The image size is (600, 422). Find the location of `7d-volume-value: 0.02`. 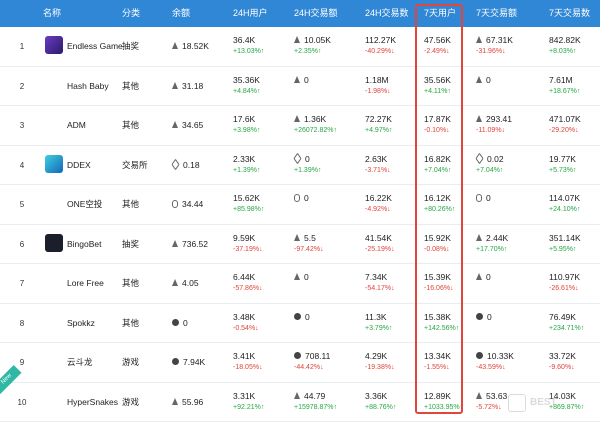

7d-volume-value: 0.02 is located at coordinates (495, 158).